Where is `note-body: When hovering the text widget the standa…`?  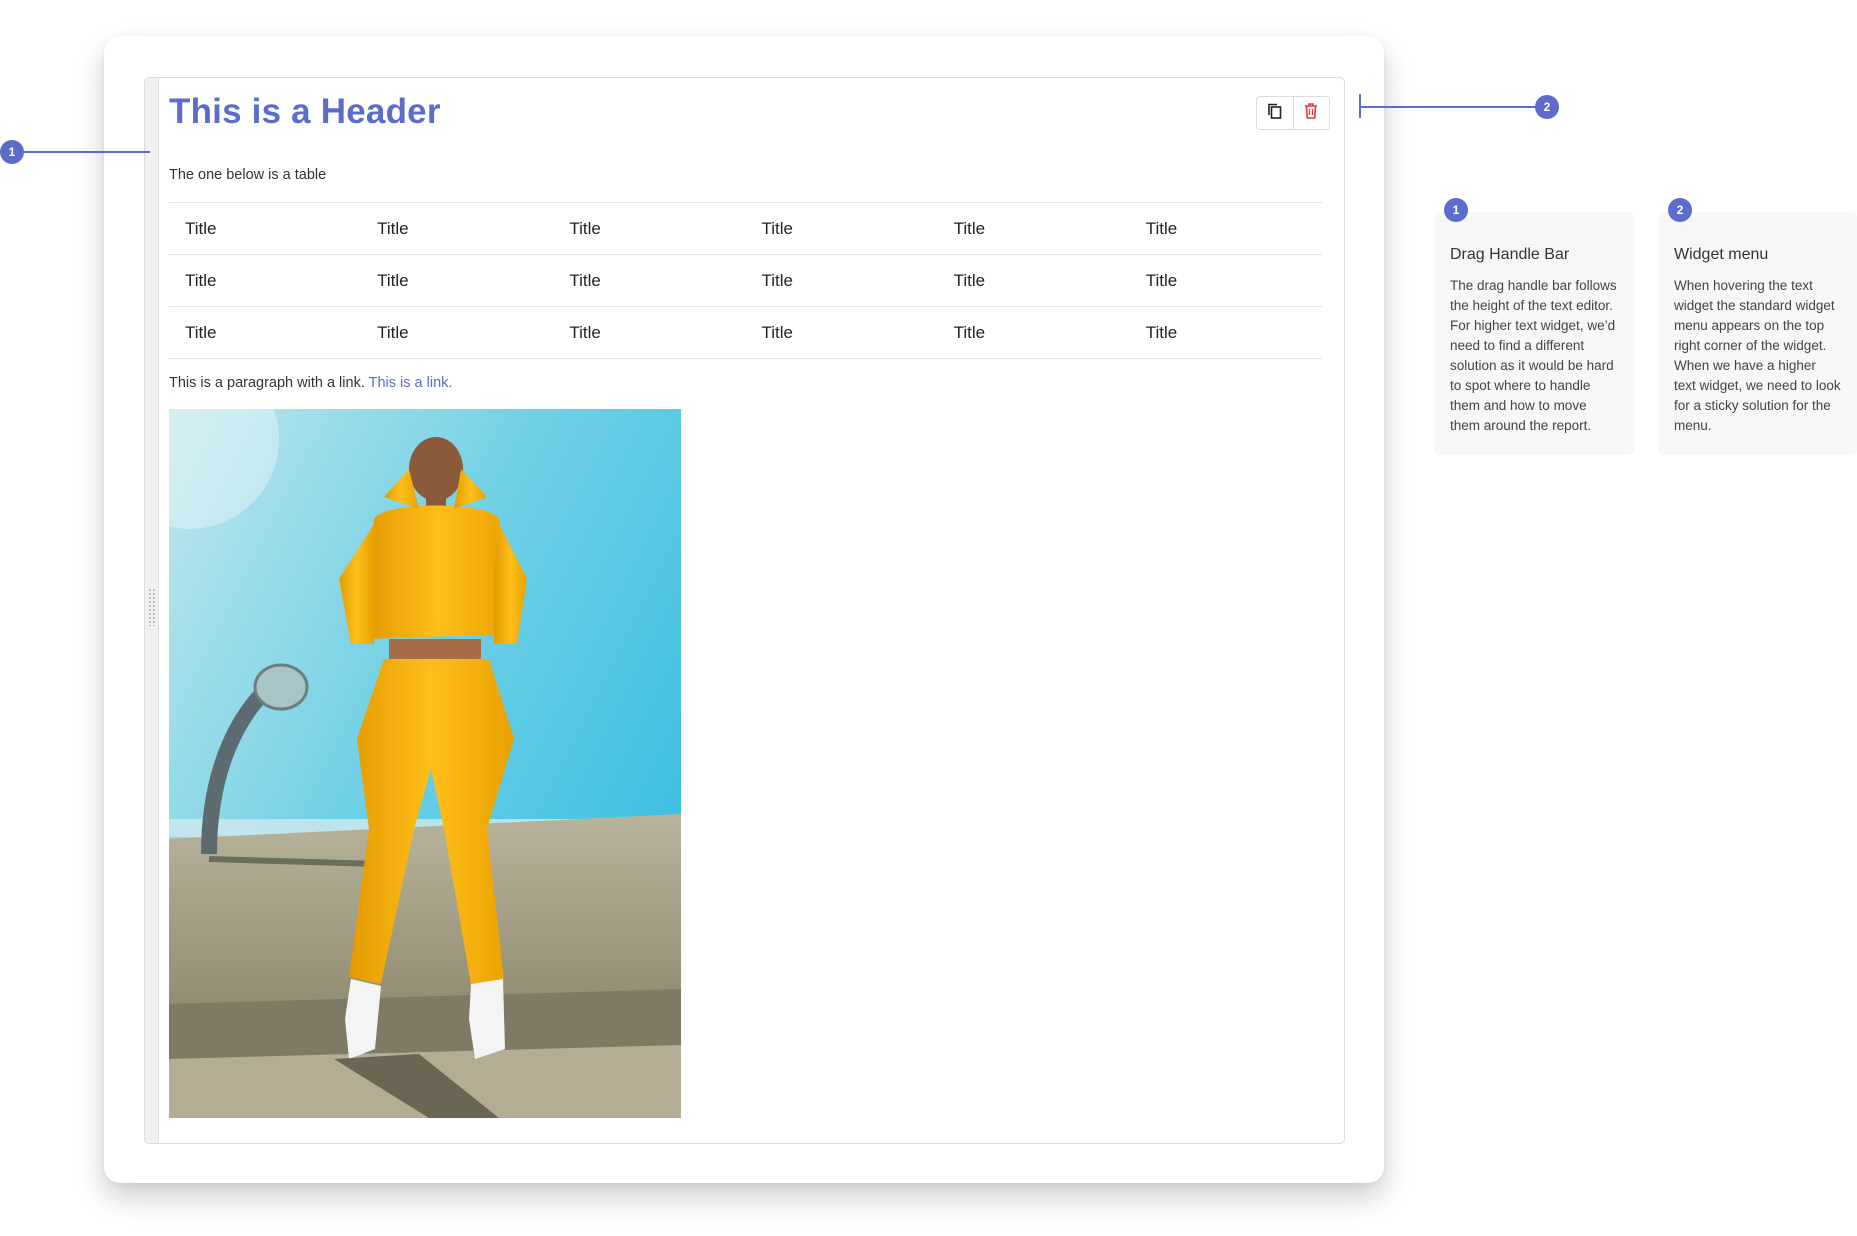 note-body: When hovering the text widget the standa… is located at coordinates (1757, 355).